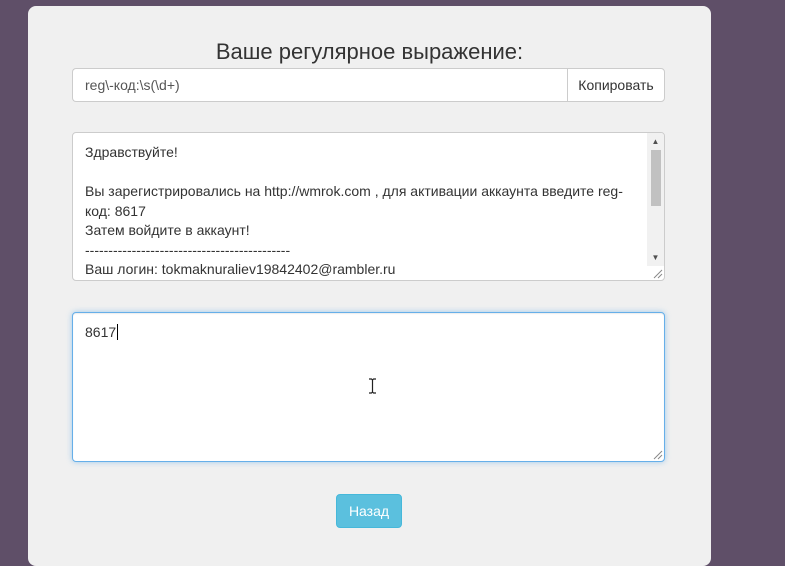 This screenshot has height=566, width=785. I want to click on page-title: Ваше регулярное выражение:, so click(369, 51).